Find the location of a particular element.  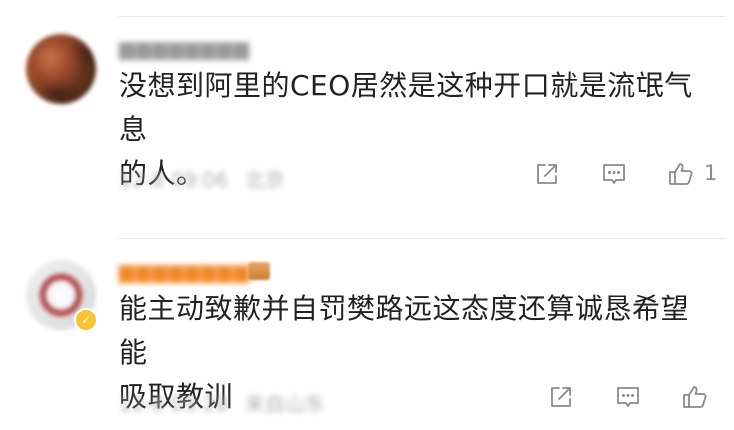

comment-time: 12-8 09:28 is located at coordinates (174, 404).